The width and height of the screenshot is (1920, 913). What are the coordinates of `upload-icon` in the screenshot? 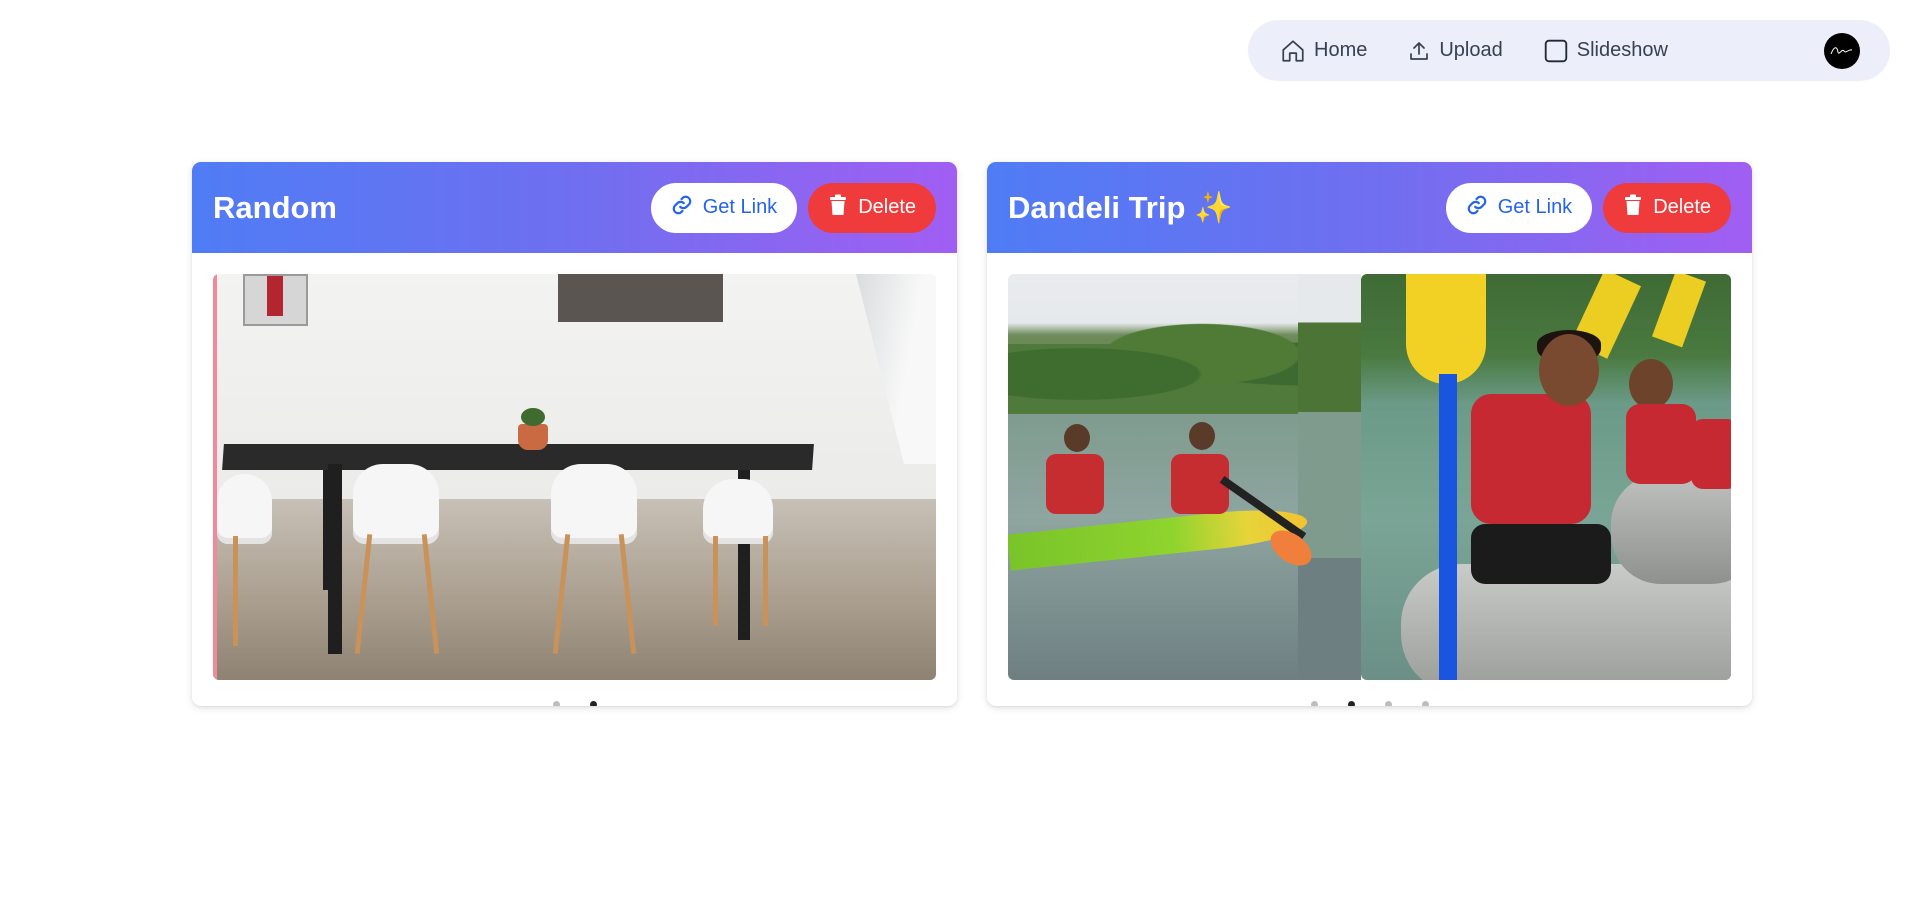 It's located at (1419, 51).